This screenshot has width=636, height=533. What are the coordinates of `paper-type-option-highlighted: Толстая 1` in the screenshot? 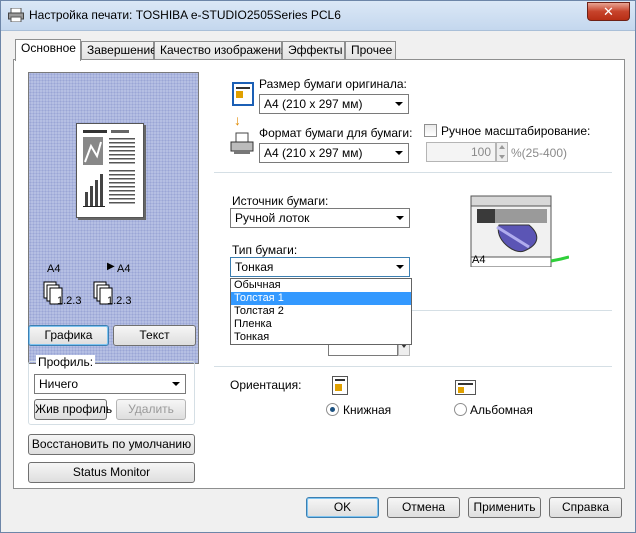 It's located at (321, 298).